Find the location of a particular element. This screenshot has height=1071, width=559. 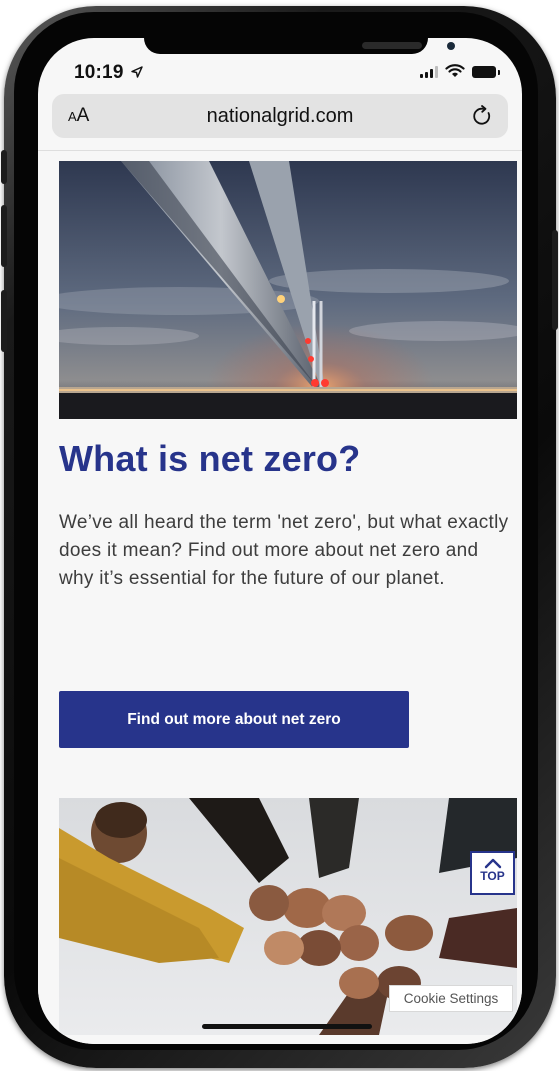

battery-icon is located at coordinates (486, 72).